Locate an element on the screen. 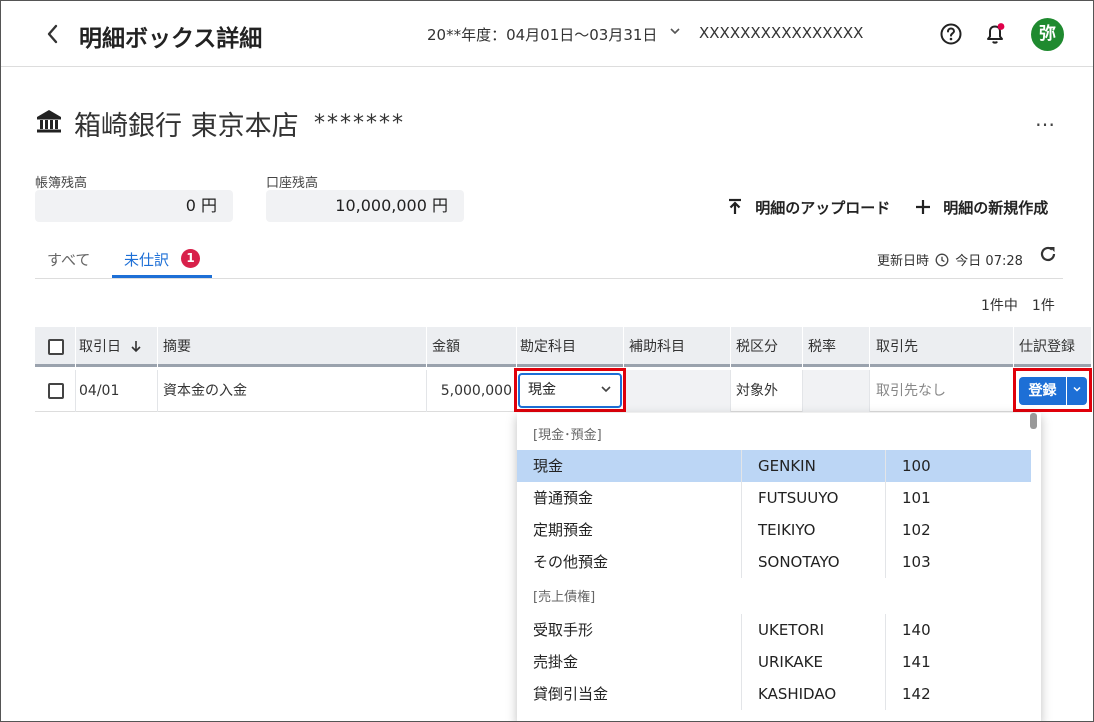 The height and width of the screenshot is (722, 1094). option-code: KASHIDAO is located at coordinates (797, 694).